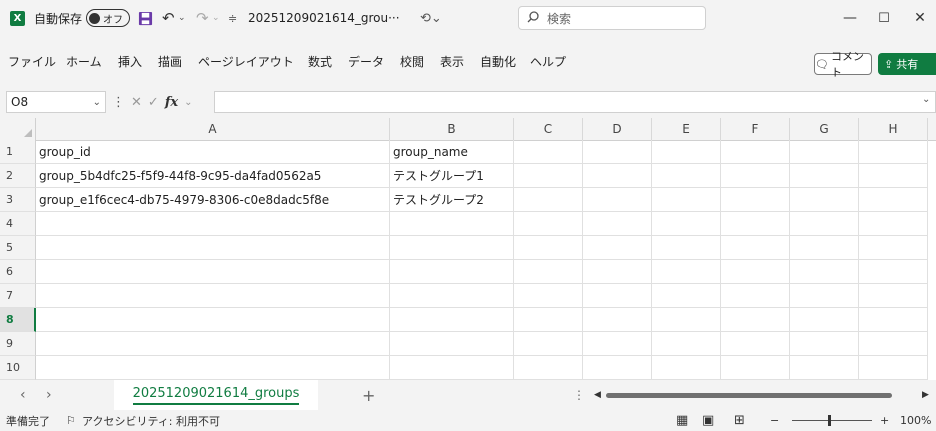 Image resolution: width=936 pixels, height=431 pixels. Describe the element at coordinates (216, 395) in the screenshot. I see `sheet-tab-active: 20251209021614_groups` at that location.